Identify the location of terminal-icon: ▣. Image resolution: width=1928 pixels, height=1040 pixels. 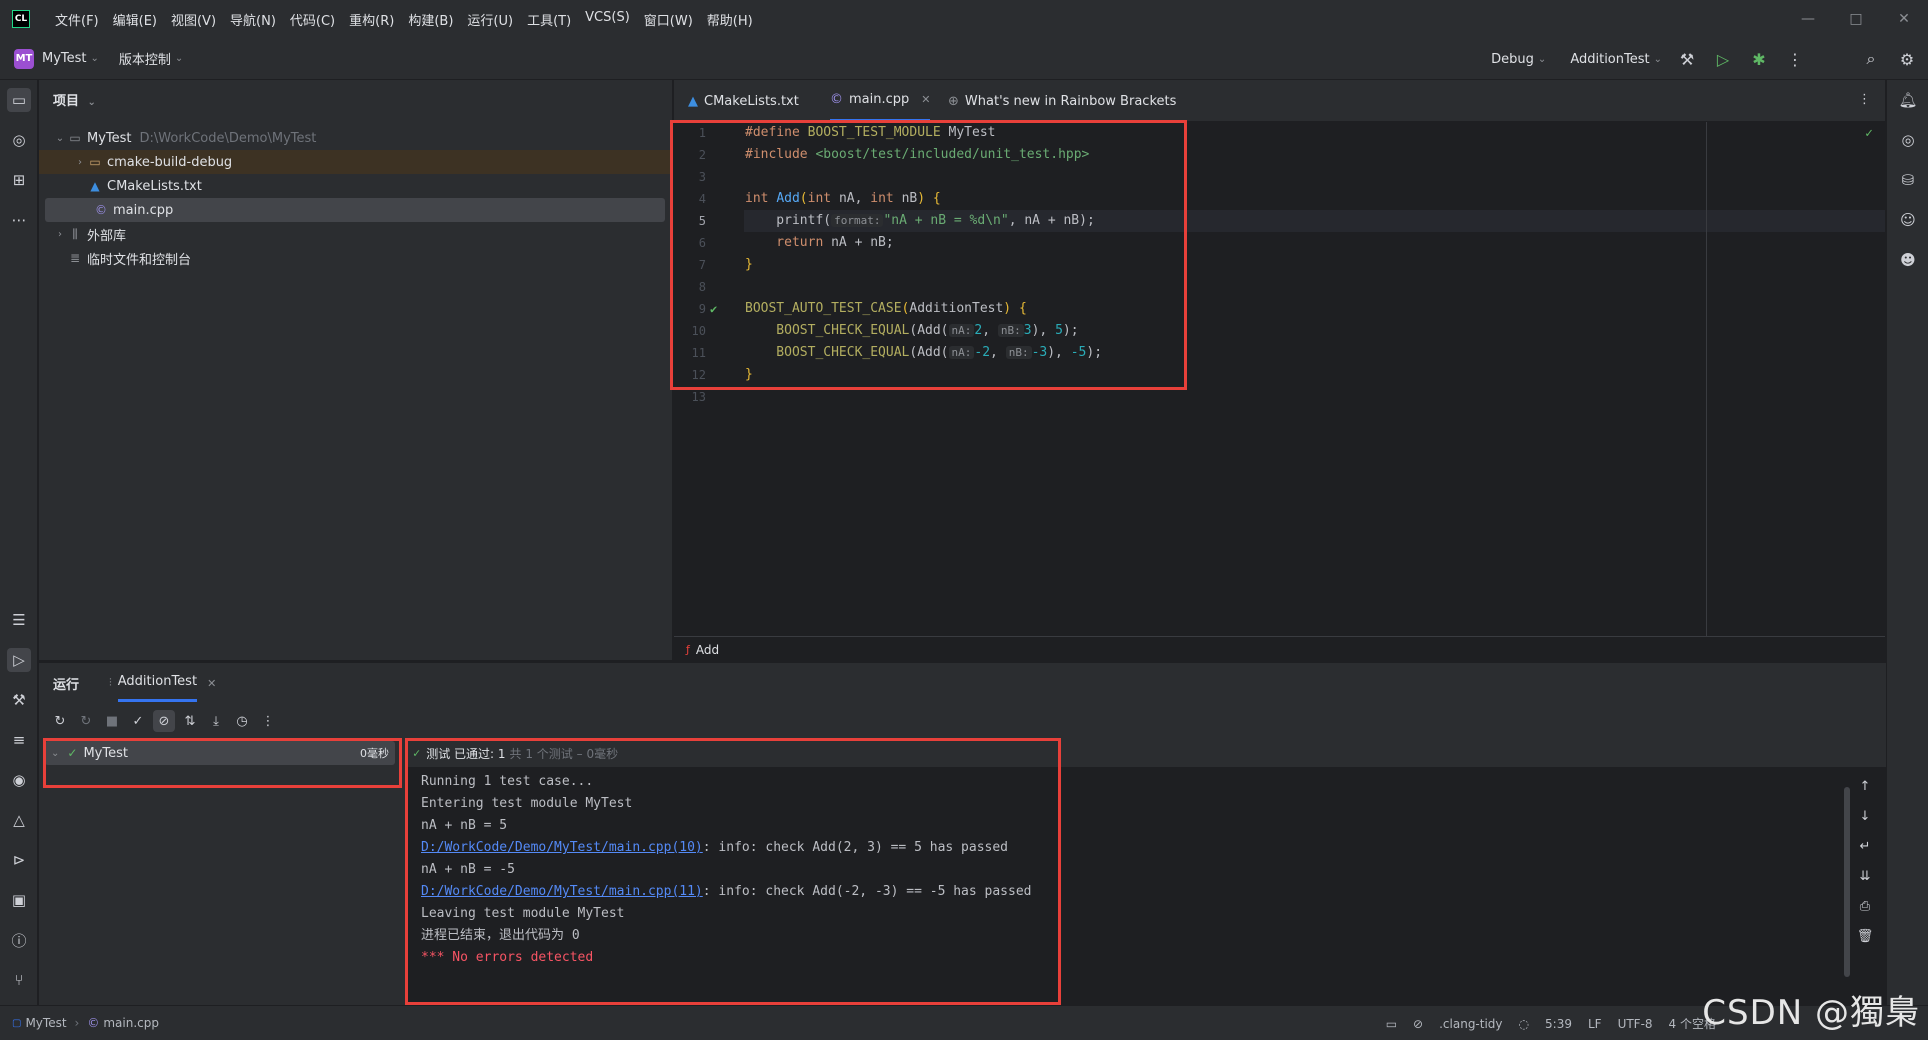
(19, 900).